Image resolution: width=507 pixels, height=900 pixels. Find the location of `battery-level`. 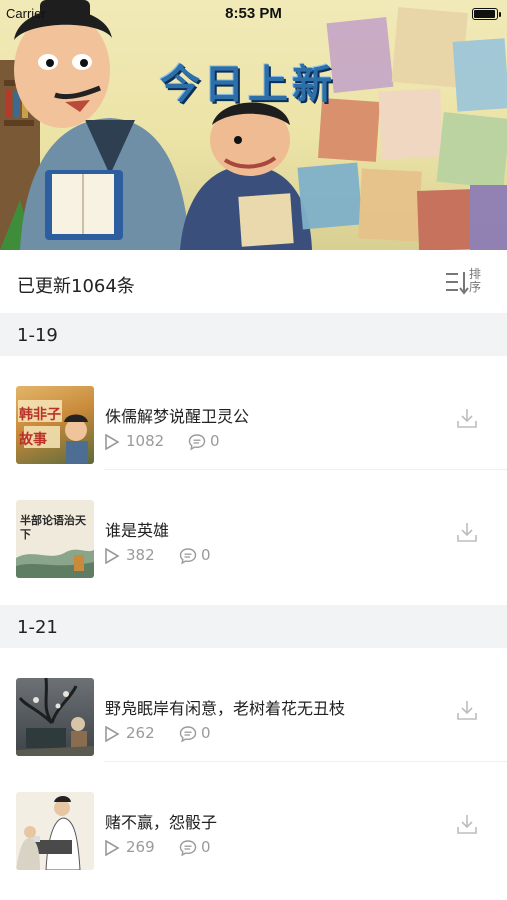

battery-level is located at coordinates (484, 14).